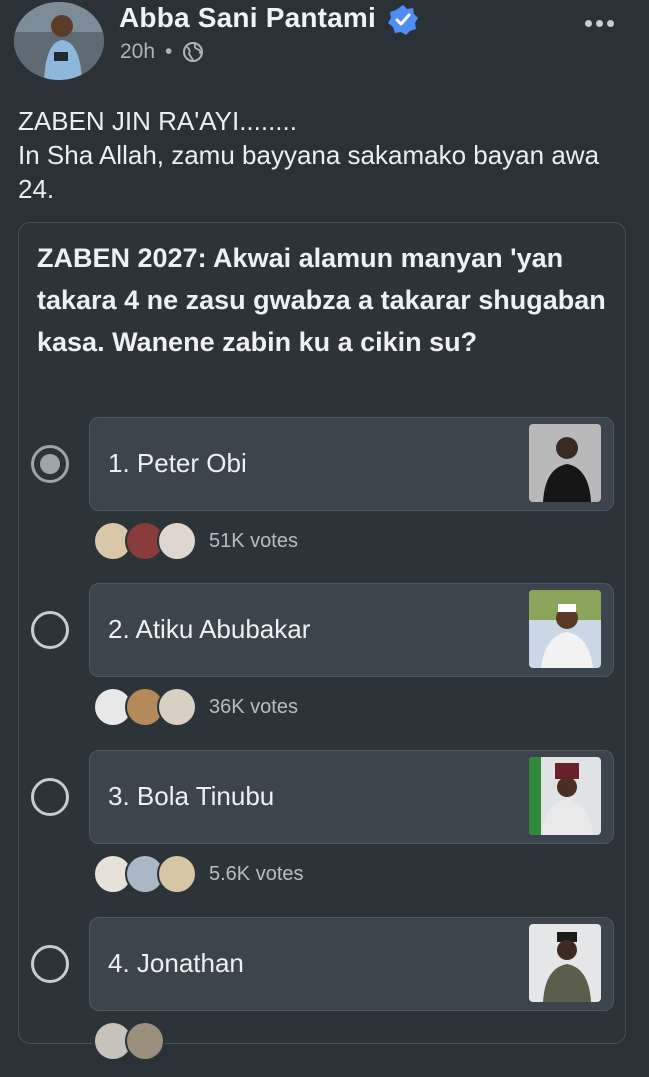 The width and height of the screenshot is (649, 1077). I want to click on vote-count: 5.6K votes, so click(256, 874).